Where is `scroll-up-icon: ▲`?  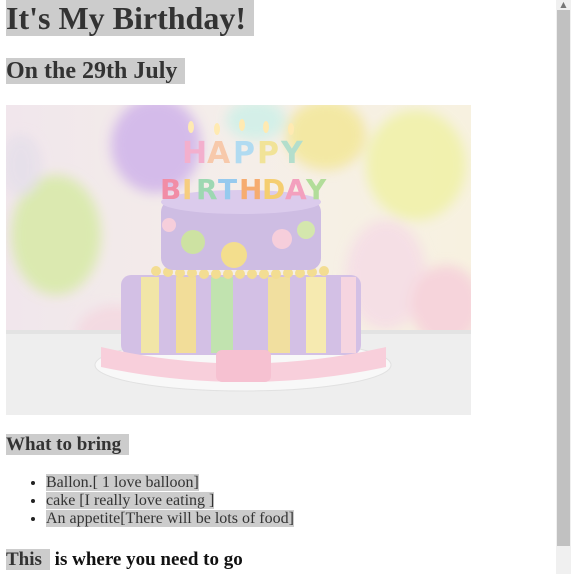
scroll-up-icon: ▲ is located at coordinates (563, 5).